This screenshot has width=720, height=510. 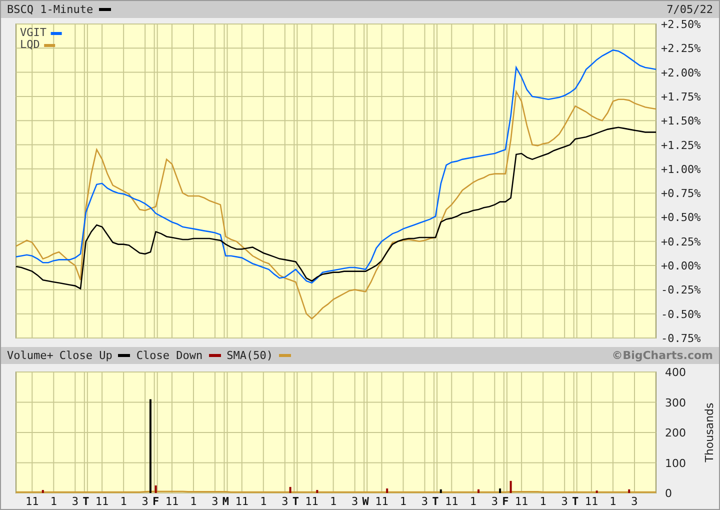 What do you see at coordinates (50, 9) in the screenshot?
I see `chart-title: BSCQ 1-Minute` at bounding box center [50, 9].